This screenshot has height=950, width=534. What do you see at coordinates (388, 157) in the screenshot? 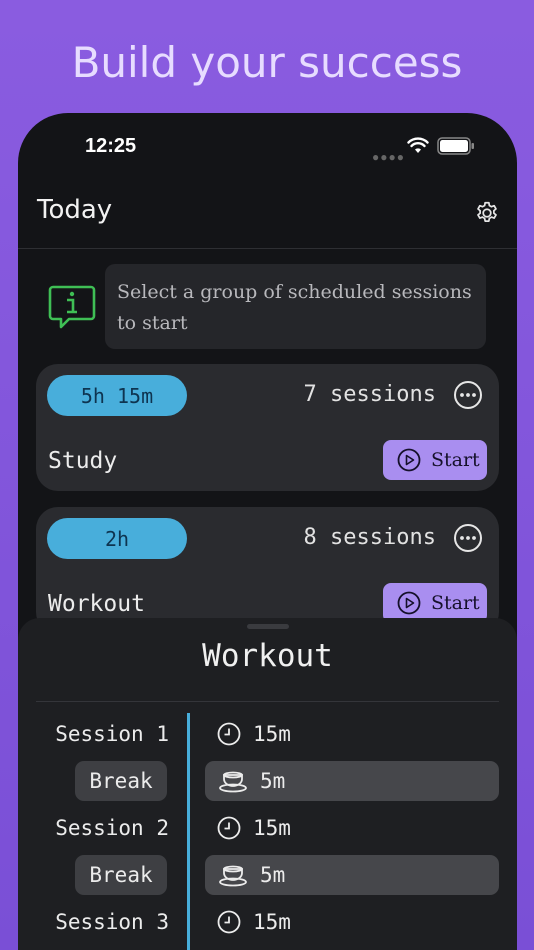
I see `signal-dots-icon: ●●●●` at bounding box center [388, 157].